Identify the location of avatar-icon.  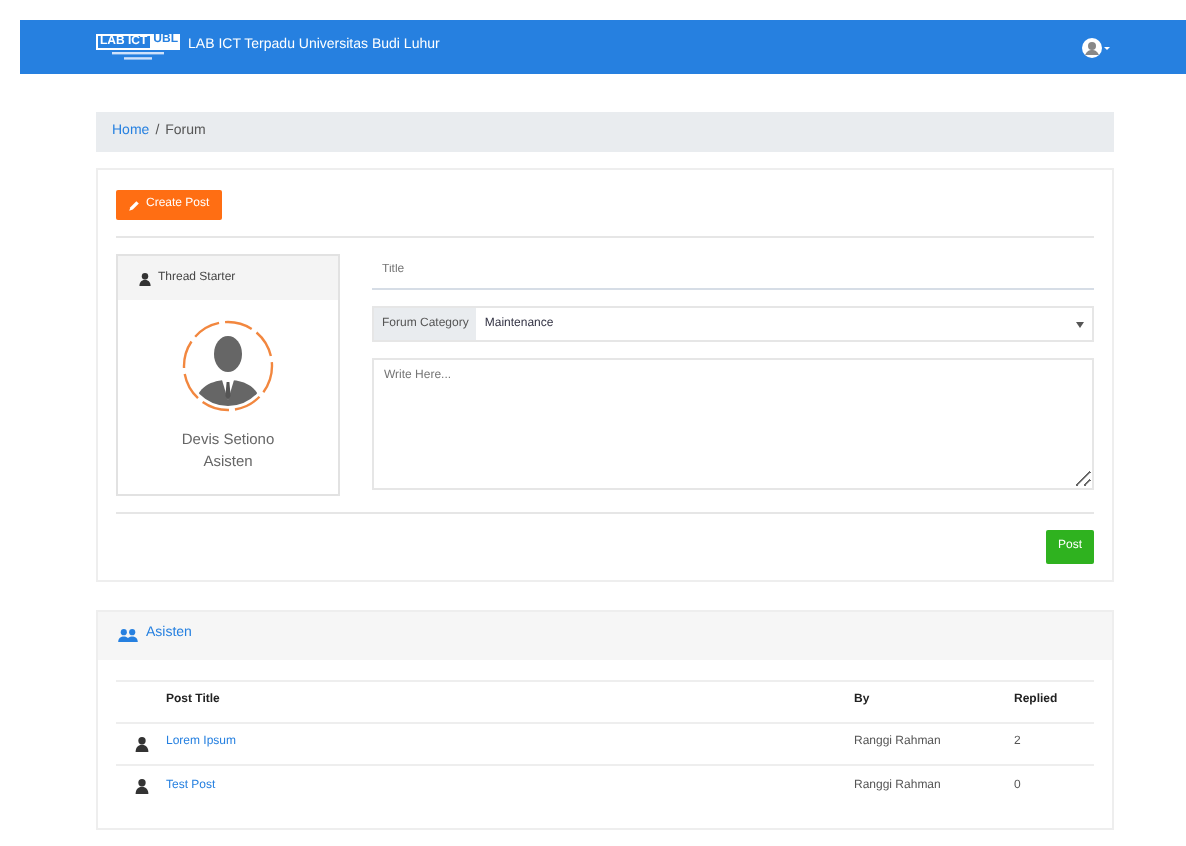
(228, 366).